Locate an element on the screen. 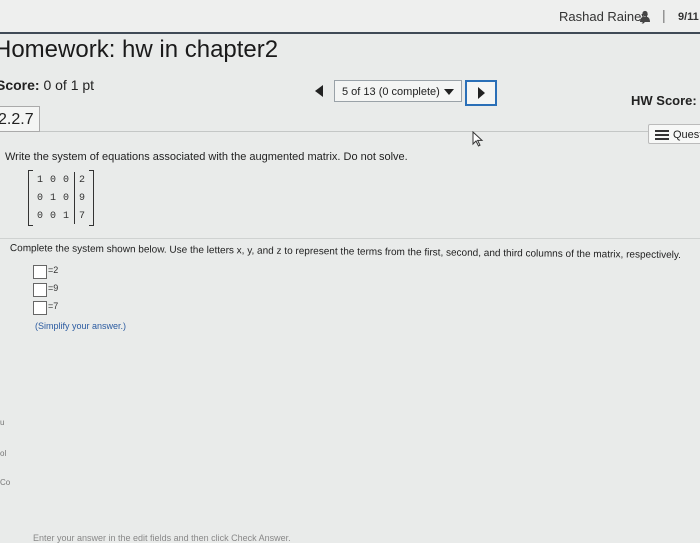  section-divider is located at coordinates (350, 238).